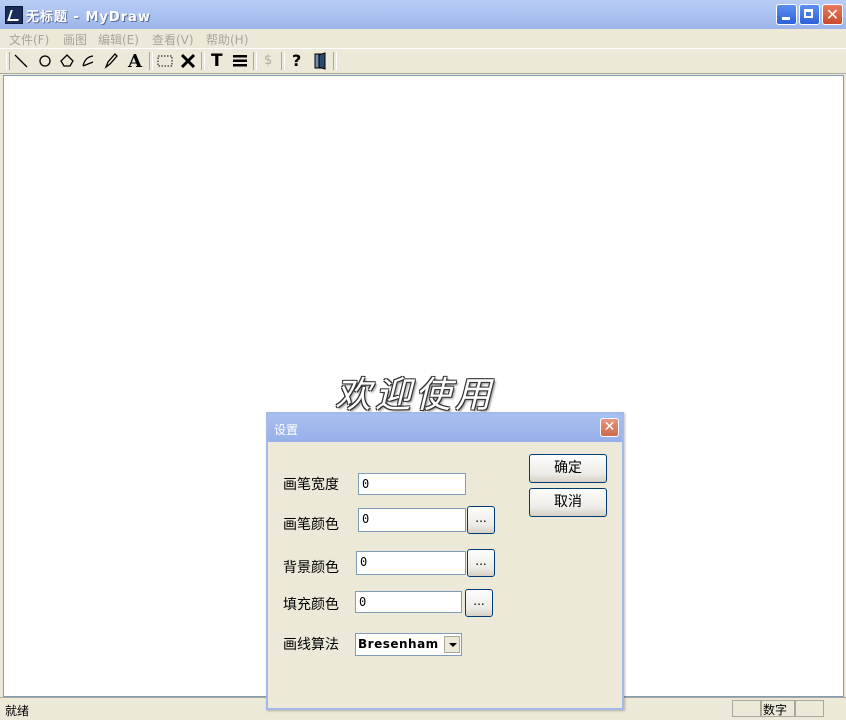 This screenshot has height=720, width=846. I want to click on help-icon: ?, so click(297, 60).